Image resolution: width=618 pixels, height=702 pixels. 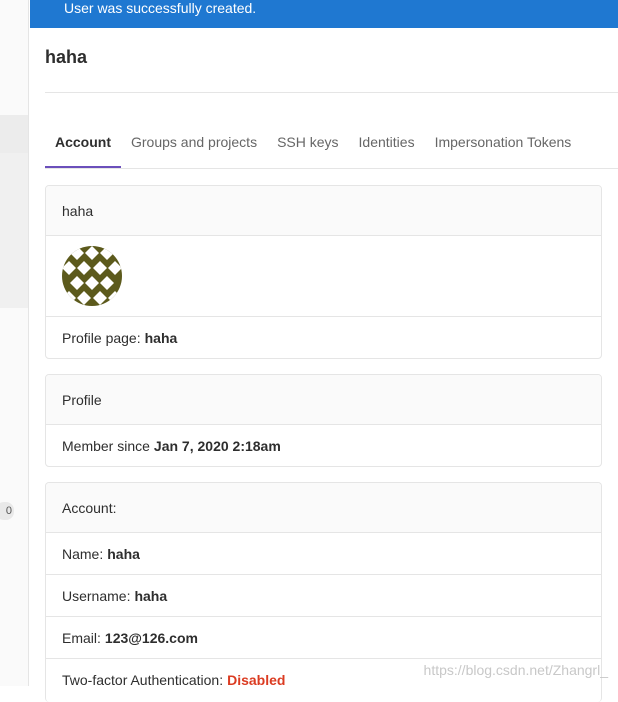 I want to click on account-card-header: Account:, so click(x=323, y=508).